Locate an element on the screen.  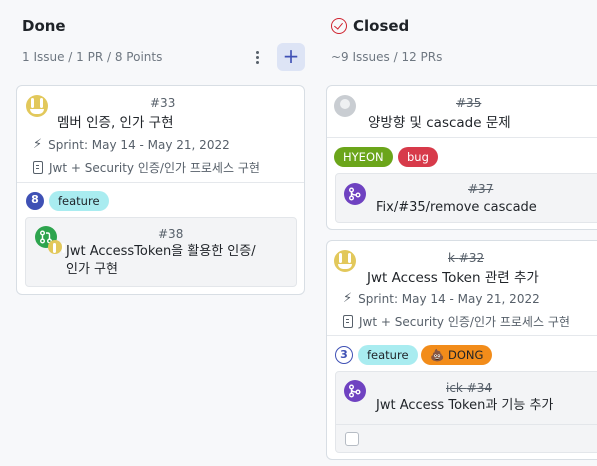
column-summary: 1 Issue / 1 PR / 8 Points is located at coordinates (92, 57).